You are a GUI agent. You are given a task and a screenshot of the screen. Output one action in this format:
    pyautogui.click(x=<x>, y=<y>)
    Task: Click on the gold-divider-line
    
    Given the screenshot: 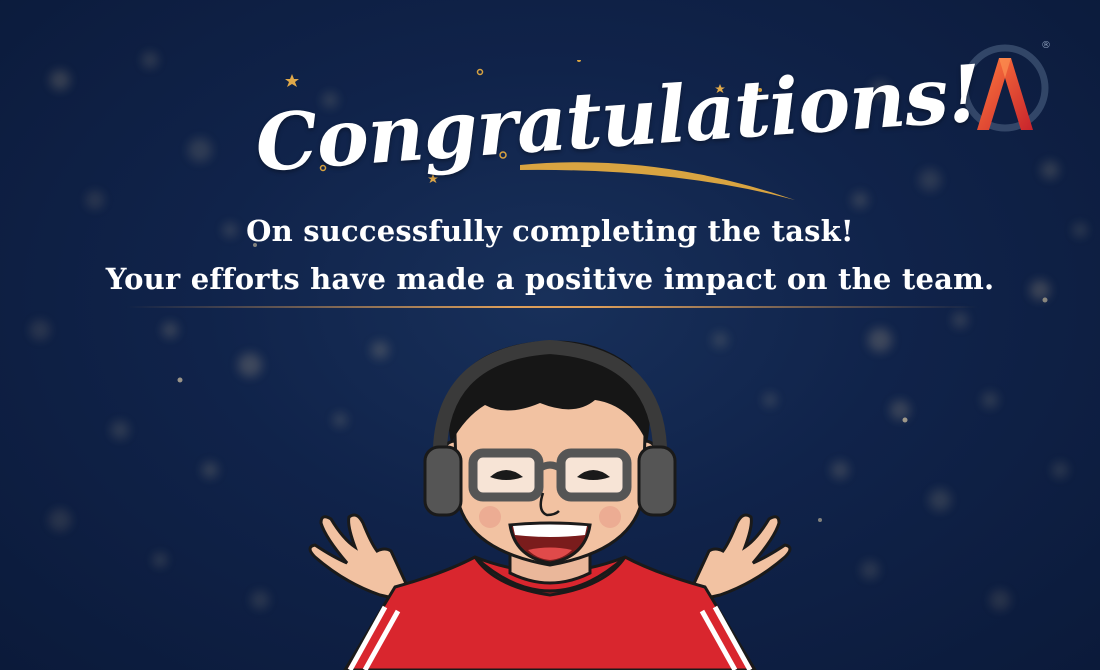 What is the action you would take?
    pyautogui.click(x=552, y=307)
    